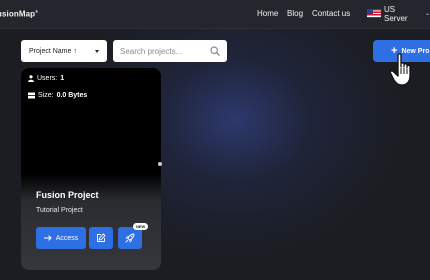 The image size is (430, 280). I want to click on users-stat: Users: 1, so click(46, 78).